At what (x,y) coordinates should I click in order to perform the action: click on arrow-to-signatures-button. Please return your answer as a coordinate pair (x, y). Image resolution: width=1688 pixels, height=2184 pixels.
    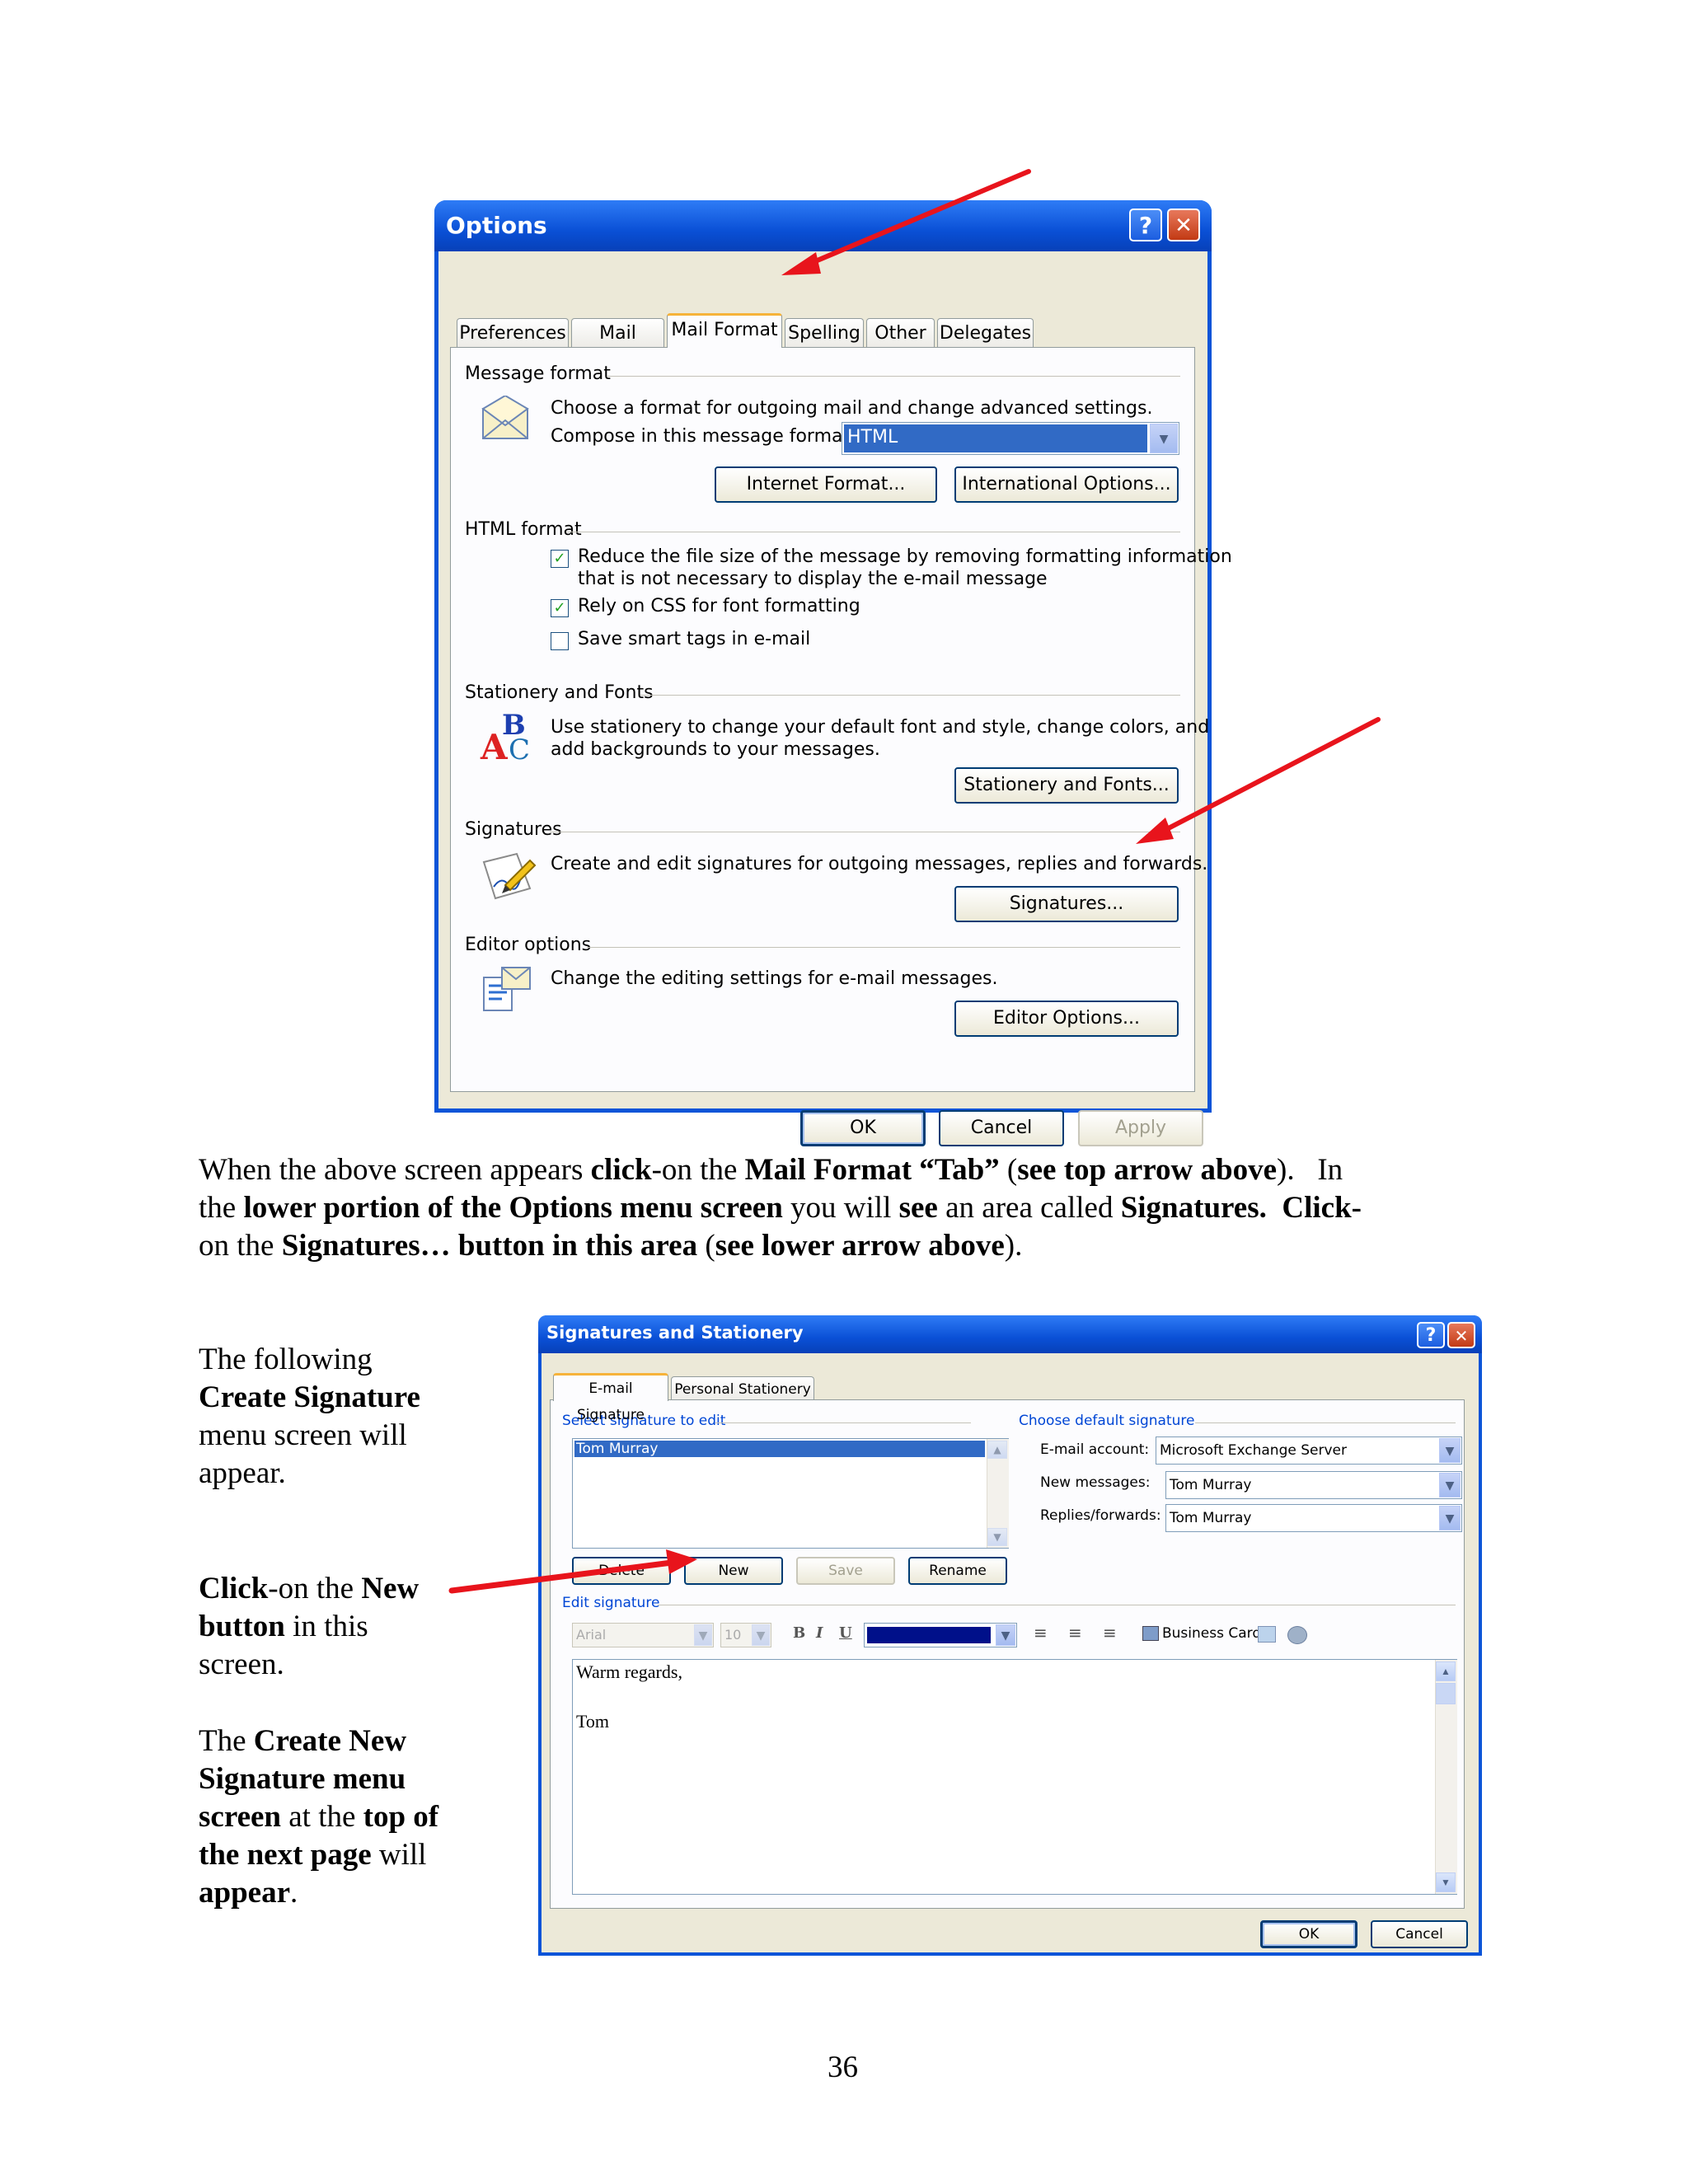
    Looking at the image, I should click on (1259, 780).